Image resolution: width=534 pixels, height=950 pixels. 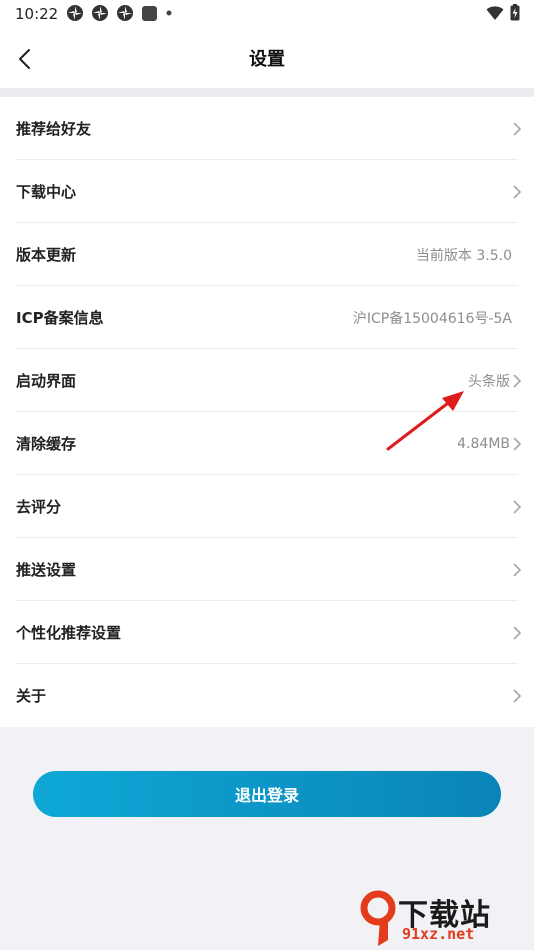 What do you see at coordinates (483, 443) in the screenshot?
I see `settings-row-value: 4.84MB` at bounding box center [483, 443].